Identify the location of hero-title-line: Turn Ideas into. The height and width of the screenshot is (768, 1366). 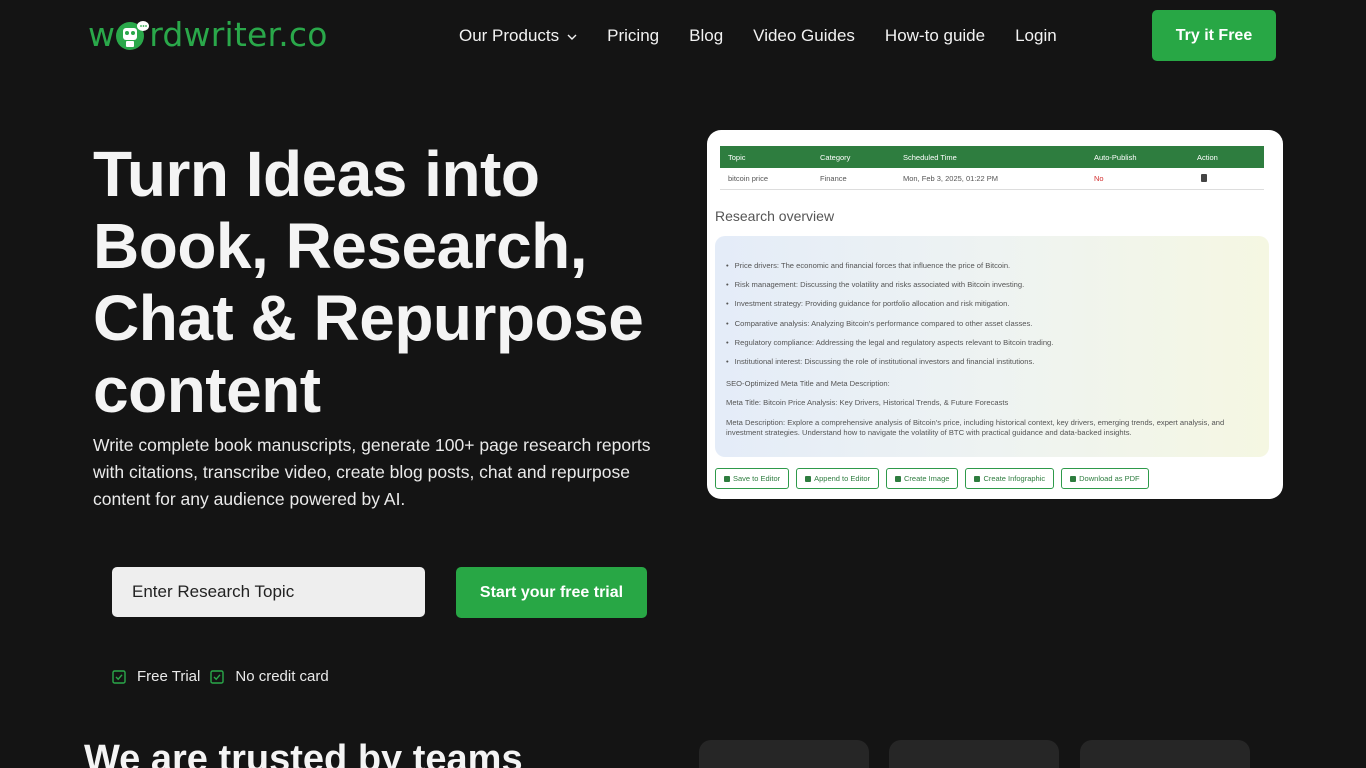
(316, 174).